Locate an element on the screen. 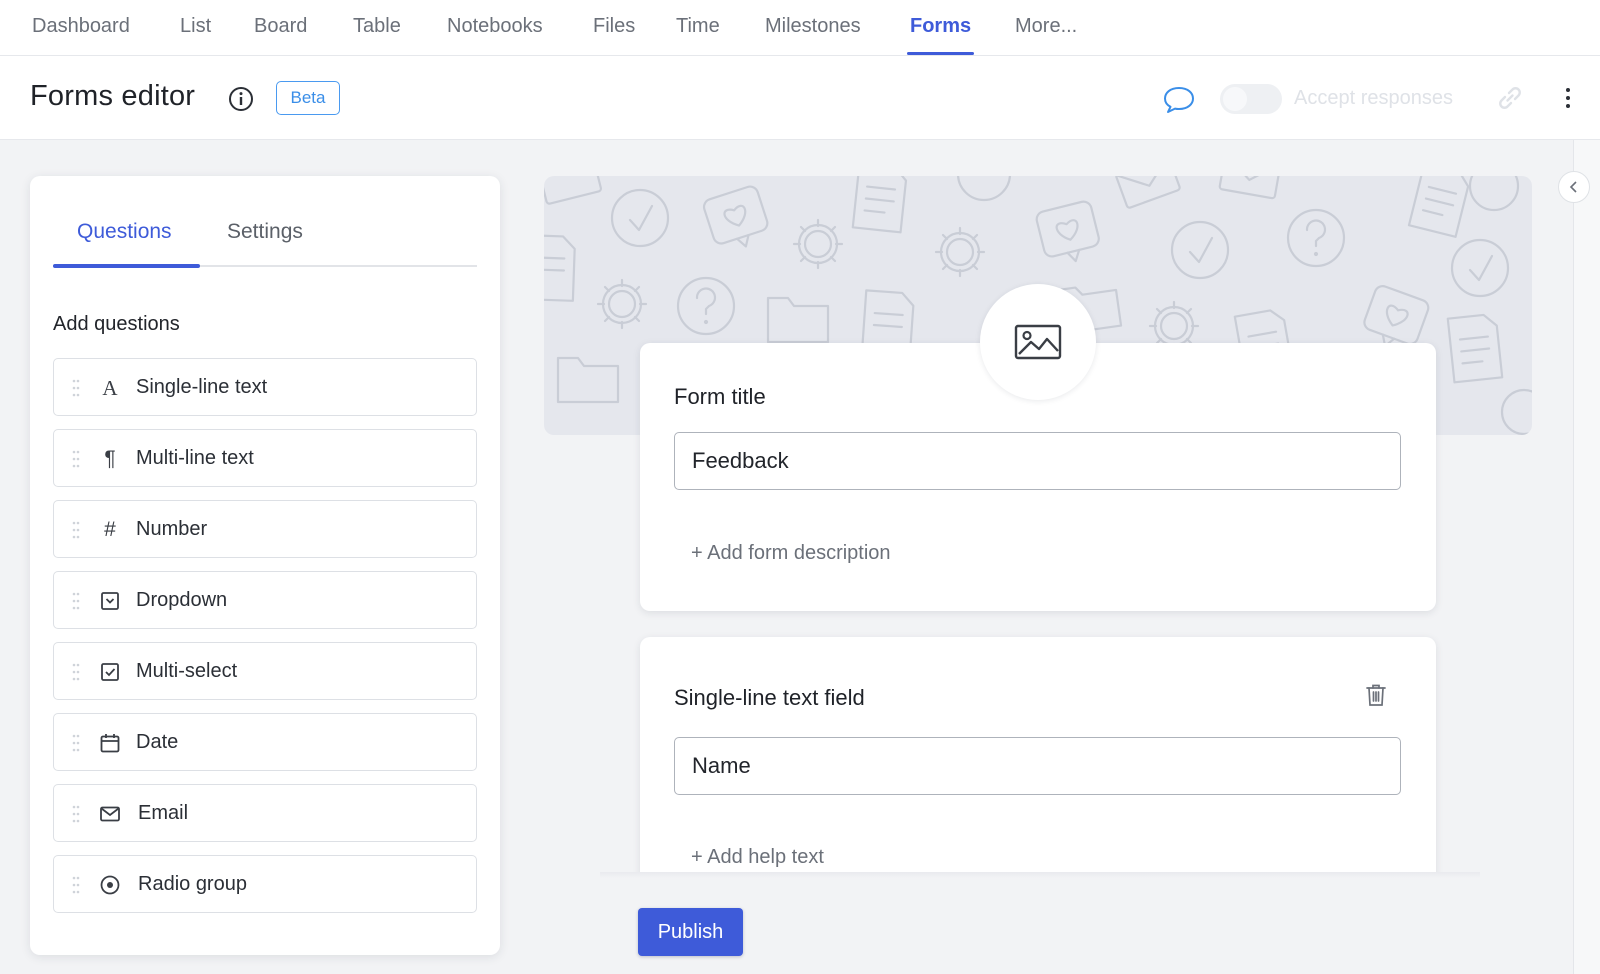 This screenshot has width=1600, height=974. form-title-input: Feedback is located at coordinates (1037, 461).